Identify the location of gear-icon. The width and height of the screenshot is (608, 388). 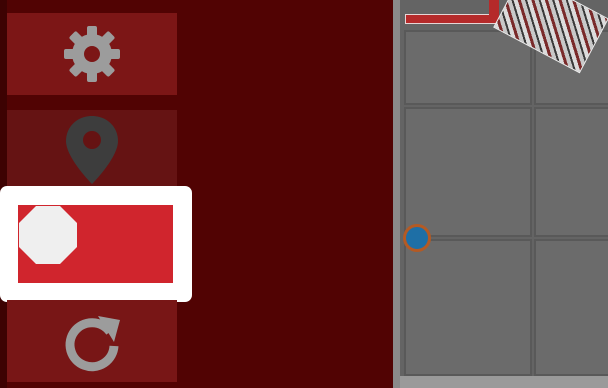
(92, 54).